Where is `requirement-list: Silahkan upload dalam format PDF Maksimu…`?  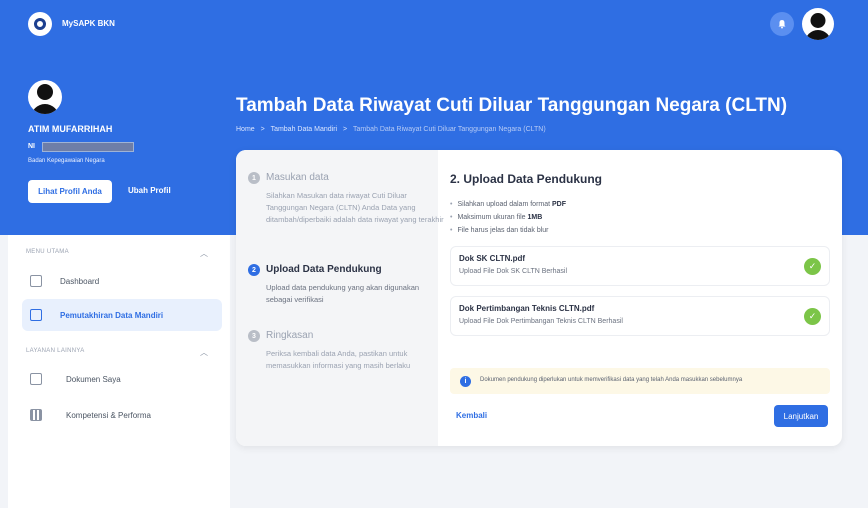 requirement-list: Silahkan upload dalam format PDF Maksimu… is located at coordinates (508, 217).